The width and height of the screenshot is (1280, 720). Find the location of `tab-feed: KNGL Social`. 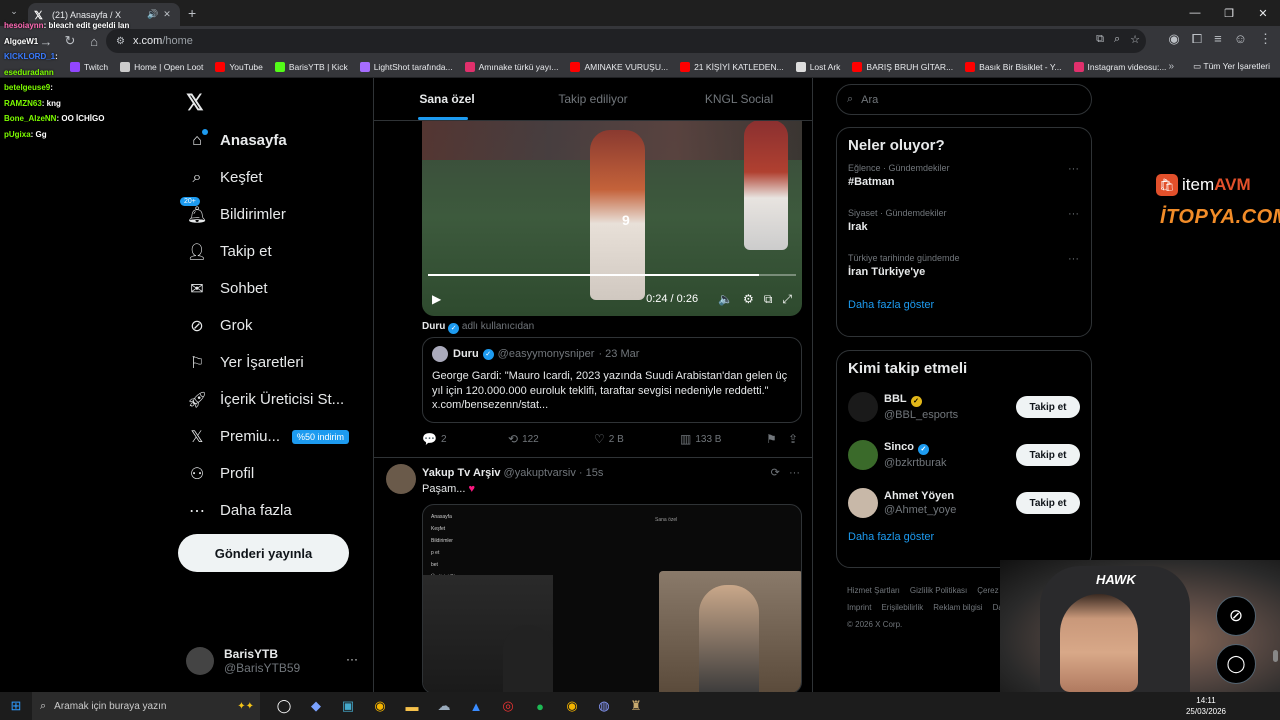

tab-feed: KNGL Social is located at coordinates (739, 99).